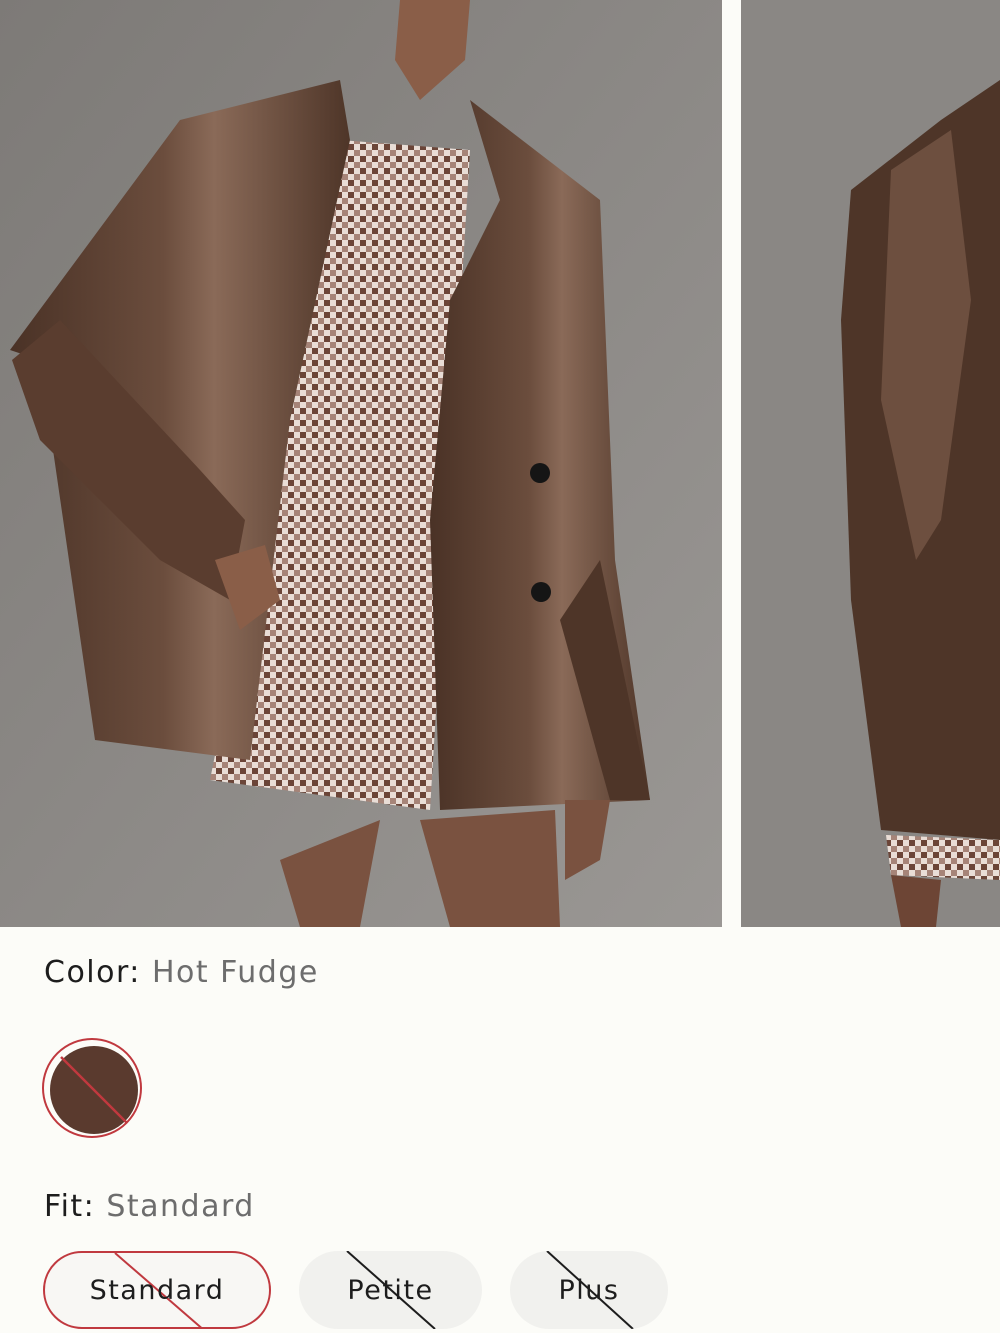 The width and height of the screenshot is (1000, 1333). I want to click on fit-option-plus: Plus, so click(589, 1290).